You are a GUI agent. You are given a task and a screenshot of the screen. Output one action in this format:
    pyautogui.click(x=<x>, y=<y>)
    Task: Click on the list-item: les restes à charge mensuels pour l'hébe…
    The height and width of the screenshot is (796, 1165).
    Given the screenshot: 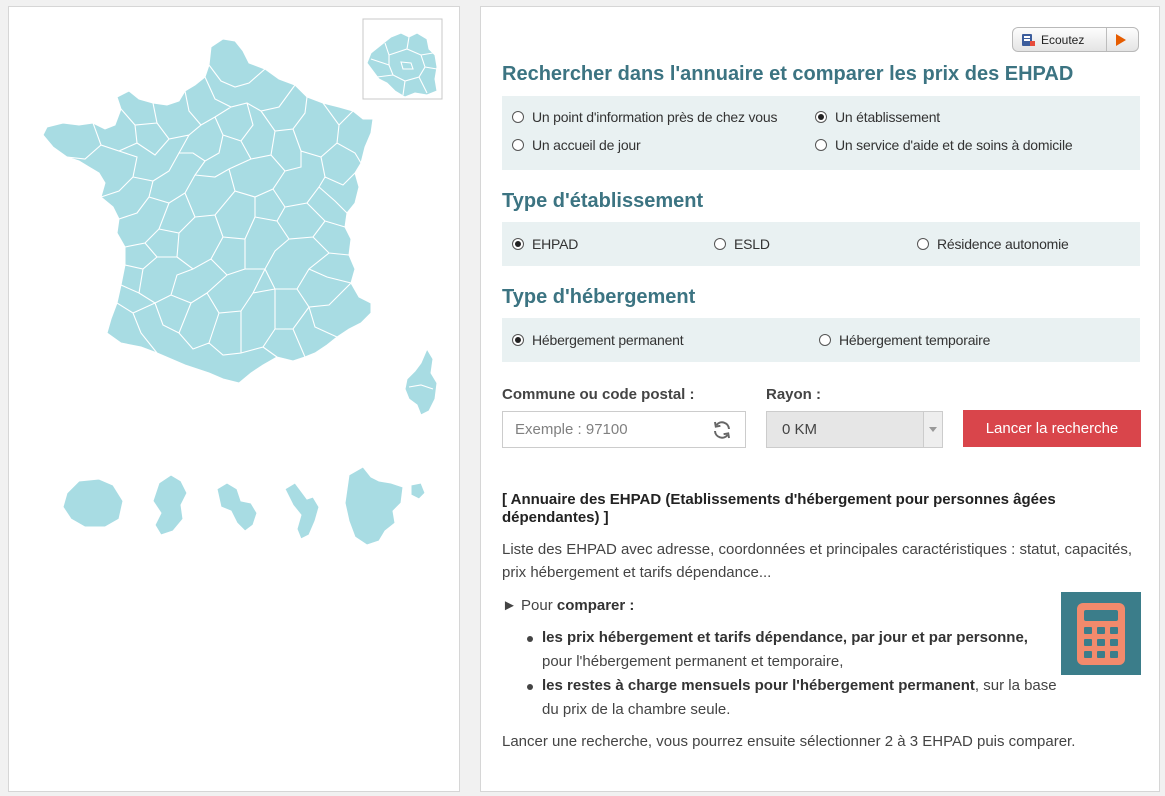 What is the action you would take?
    pyautogui.click(x=791, y=698)
    